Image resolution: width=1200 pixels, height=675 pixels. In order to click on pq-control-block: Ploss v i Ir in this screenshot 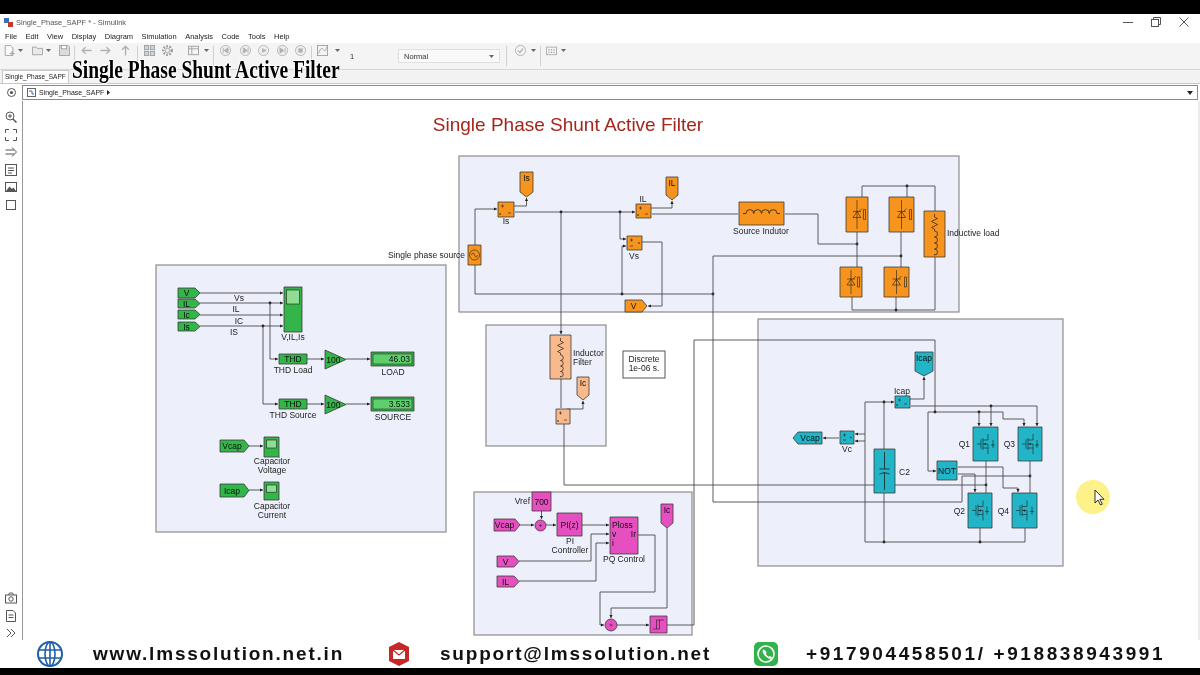, I will do `click(624, 535)`.